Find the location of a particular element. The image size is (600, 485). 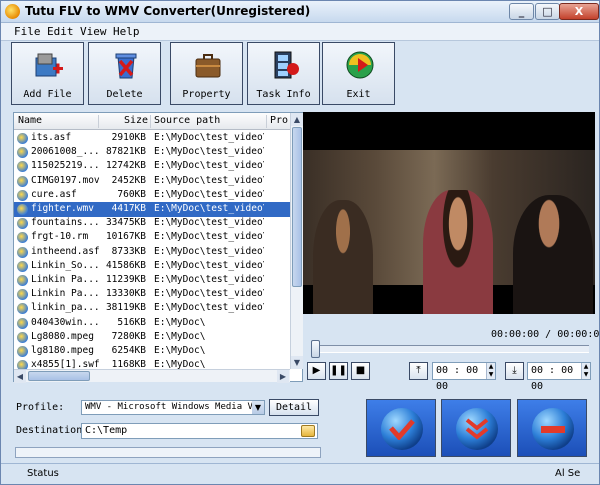

menu-edit: Edit is located at coordinates (60, 31).